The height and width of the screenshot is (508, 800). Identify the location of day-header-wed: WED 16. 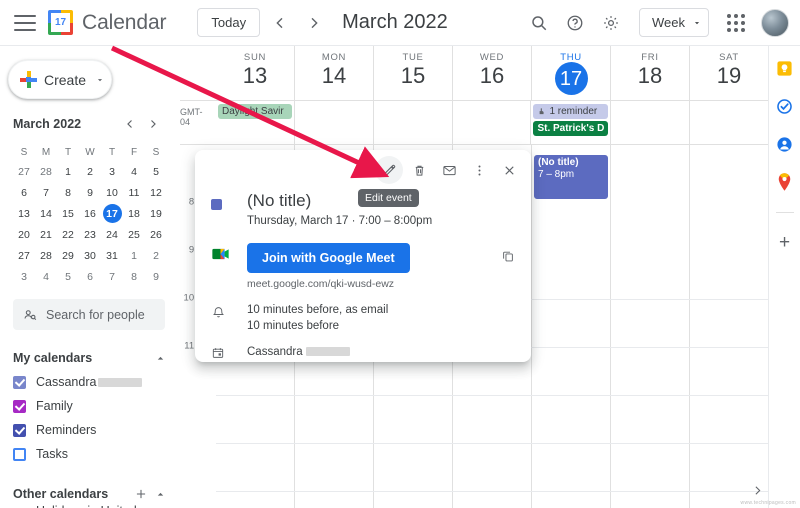
(491, 73).